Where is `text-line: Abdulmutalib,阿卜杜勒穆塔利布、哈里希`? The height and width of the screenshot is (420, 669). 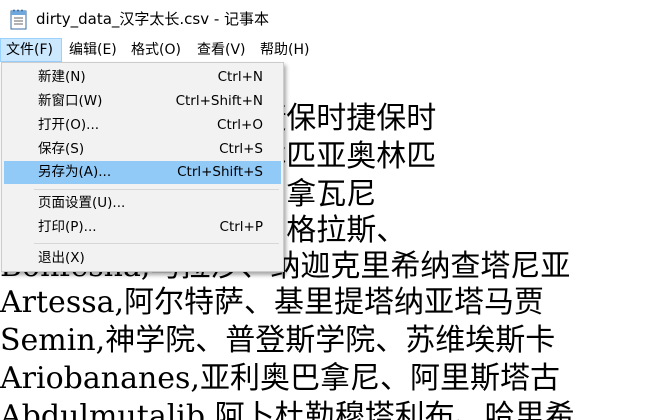
text-line: Abdulmutalib,阿卜杜勒穆塔利布、哈里希 is located at coordinates (287, 409).